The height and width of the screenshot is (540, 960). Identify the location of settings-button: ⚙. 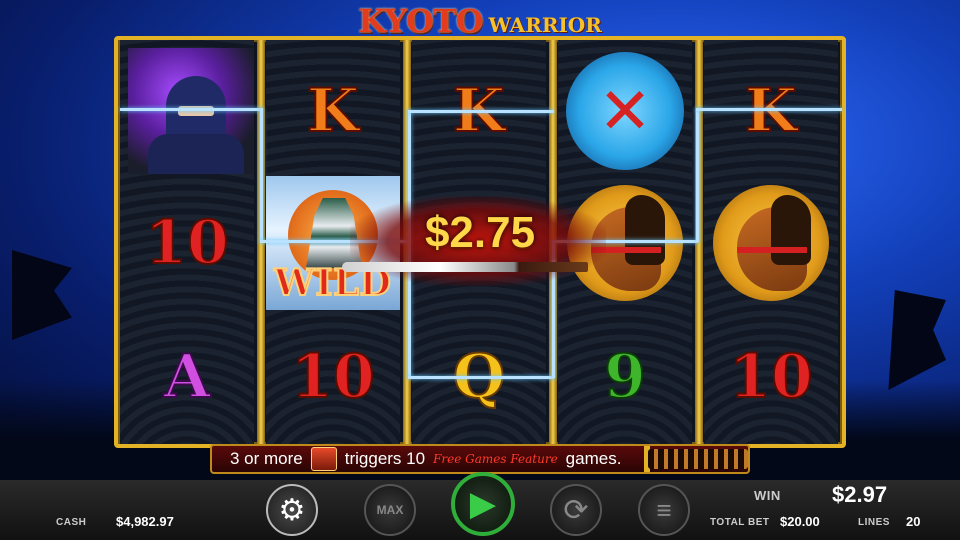
(292, 510).